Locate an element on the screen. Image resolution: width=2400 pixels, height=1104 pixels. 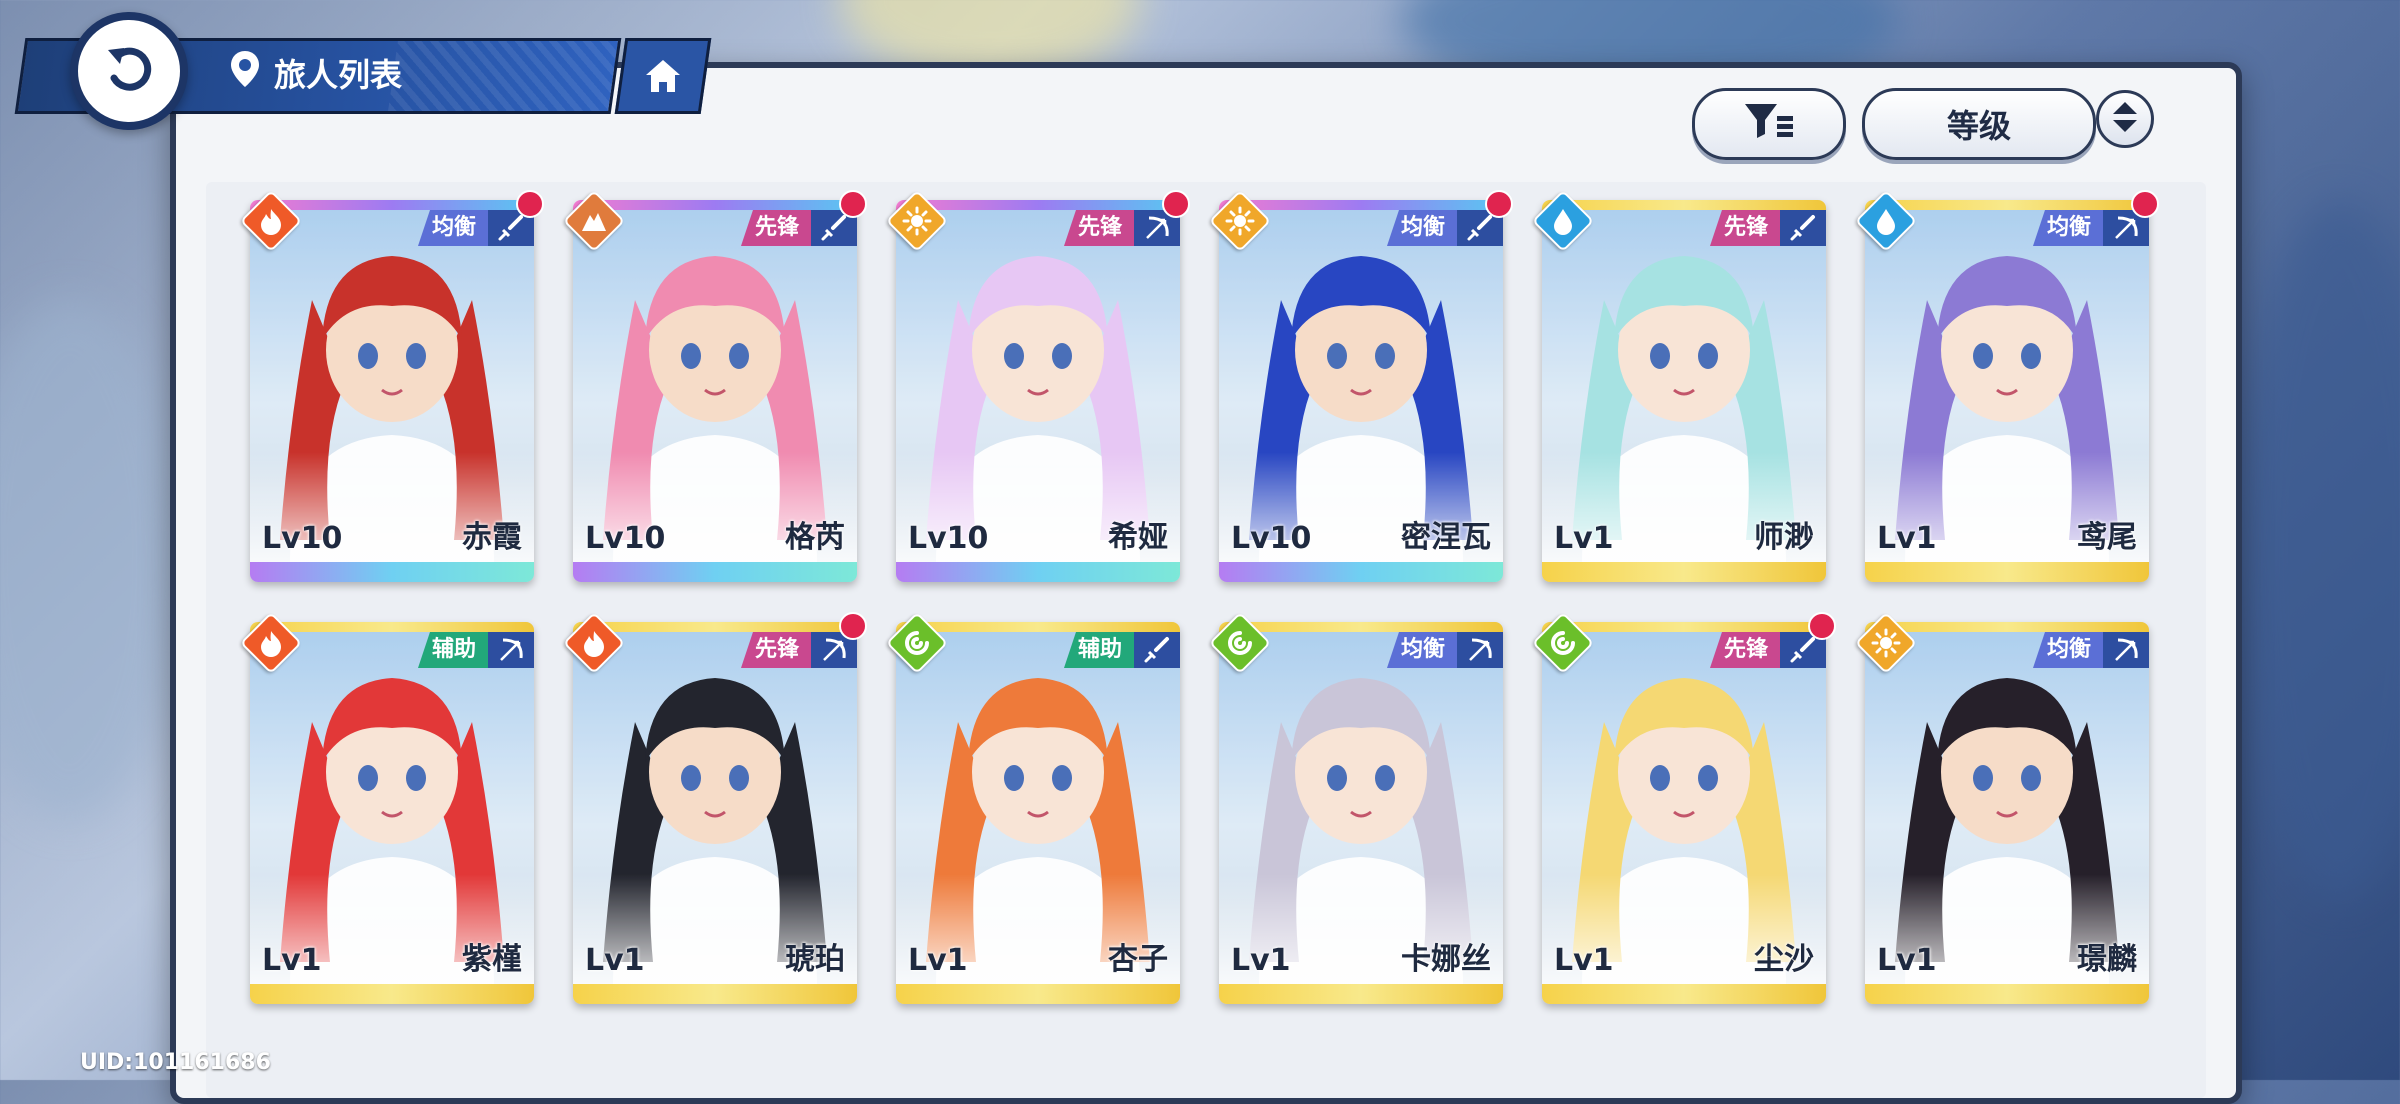
back-button is located at coordinates (129, 71).